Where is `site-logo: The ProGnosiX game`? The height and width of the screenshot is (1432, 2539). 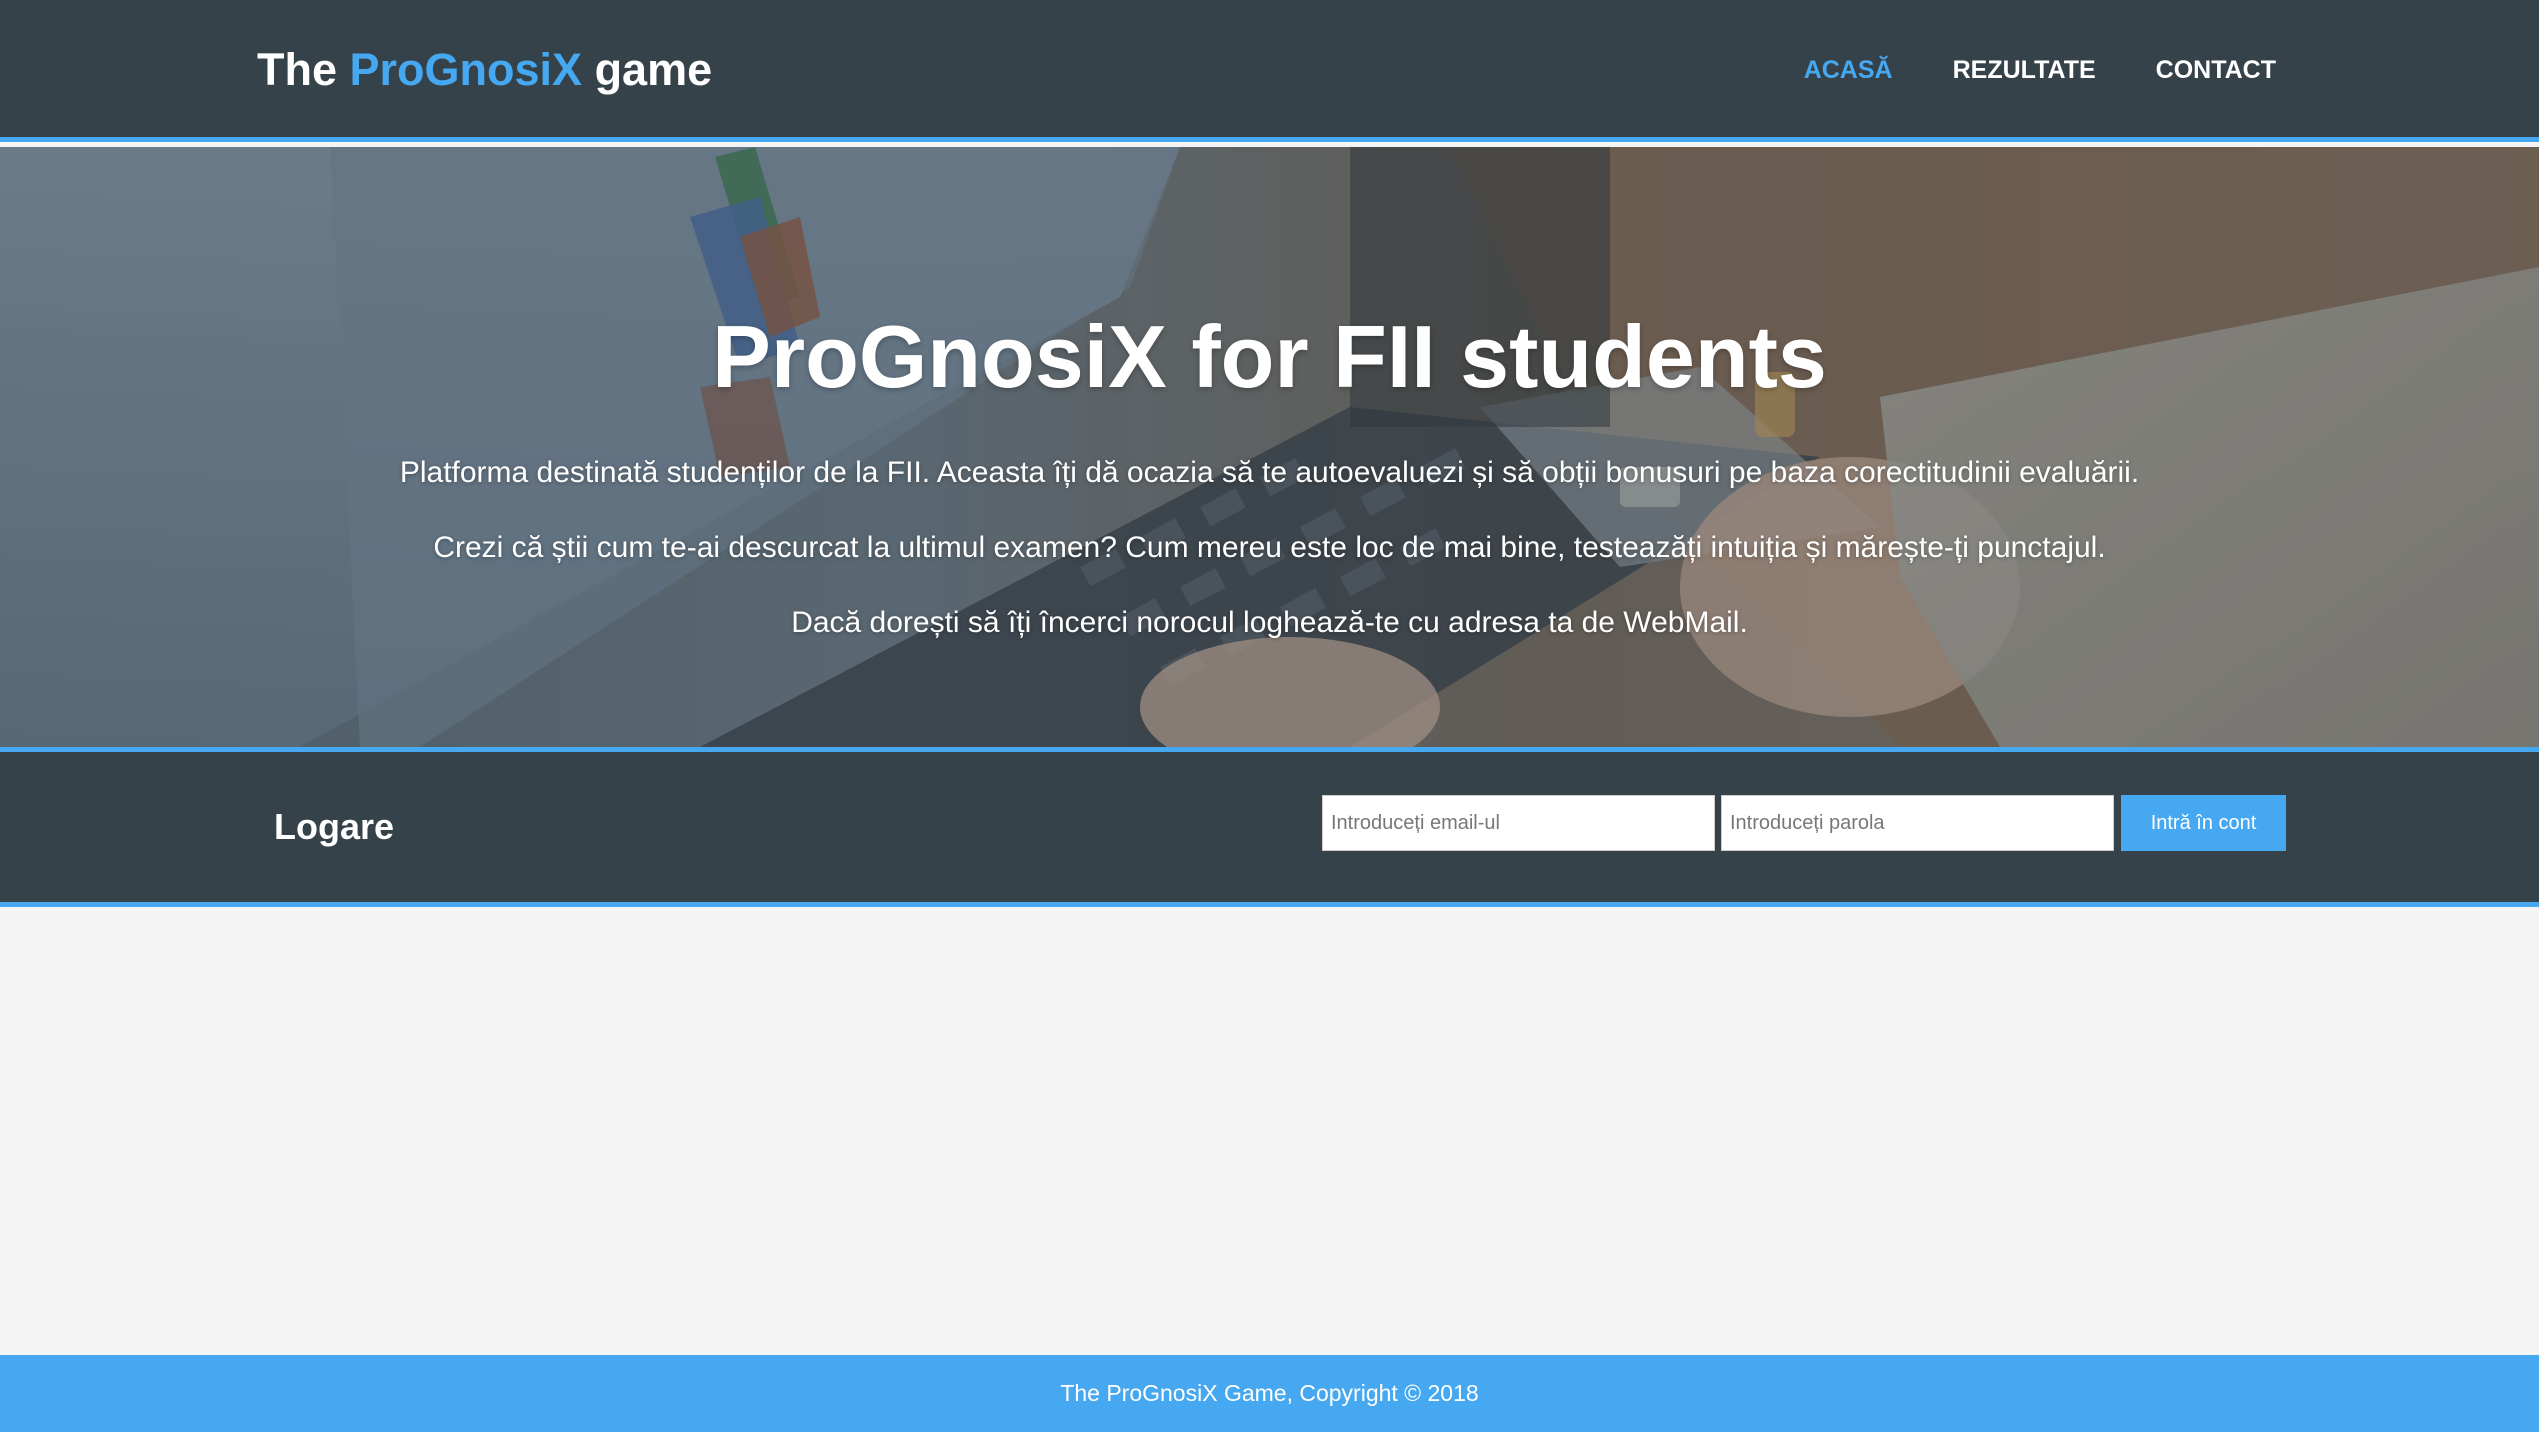 site-logo: The ProGnosiX game is located at coordinates (484, 70).